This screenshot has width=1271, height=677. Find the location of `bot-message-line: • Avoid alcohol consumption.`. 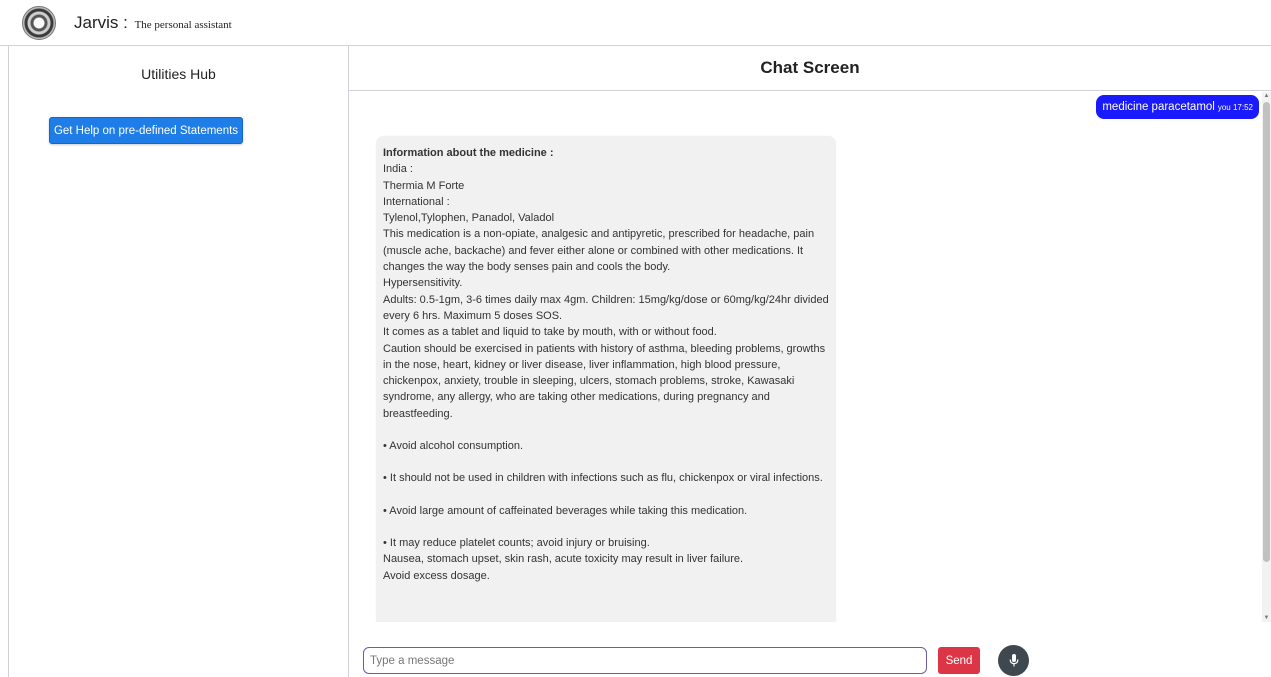

bot-message-line: • Avoid alcohol consumption. is located at coordinates (453, 446).